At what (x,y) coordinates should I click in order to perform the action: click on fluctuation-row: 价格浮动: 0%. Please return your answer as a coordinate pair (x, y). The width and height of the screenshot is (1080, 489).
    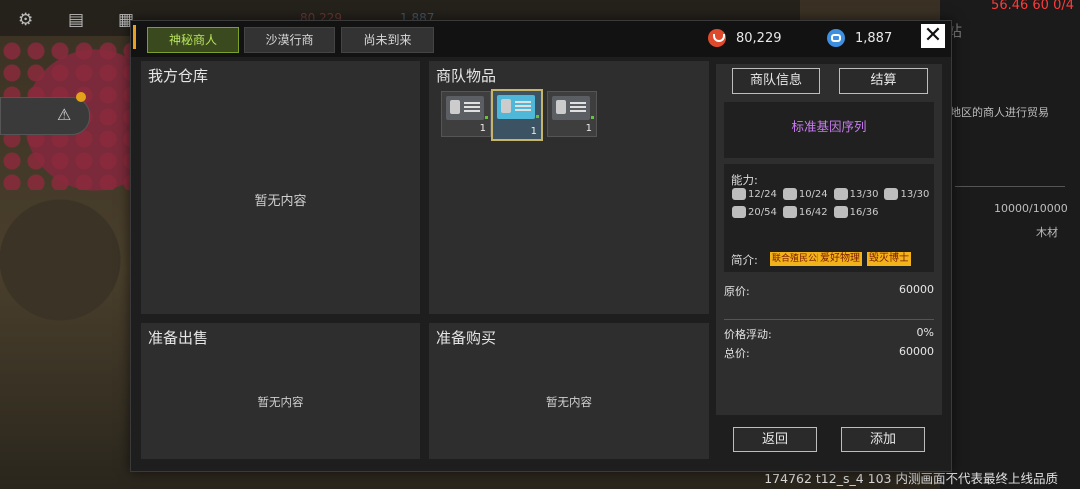
    Looking at the image, I should click on (829, 334).